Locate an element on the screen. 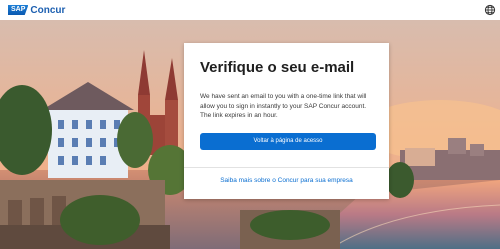 The image size is (500, 249). page-title: Verifique o seu e-mail is located at coordinates (277, 67).